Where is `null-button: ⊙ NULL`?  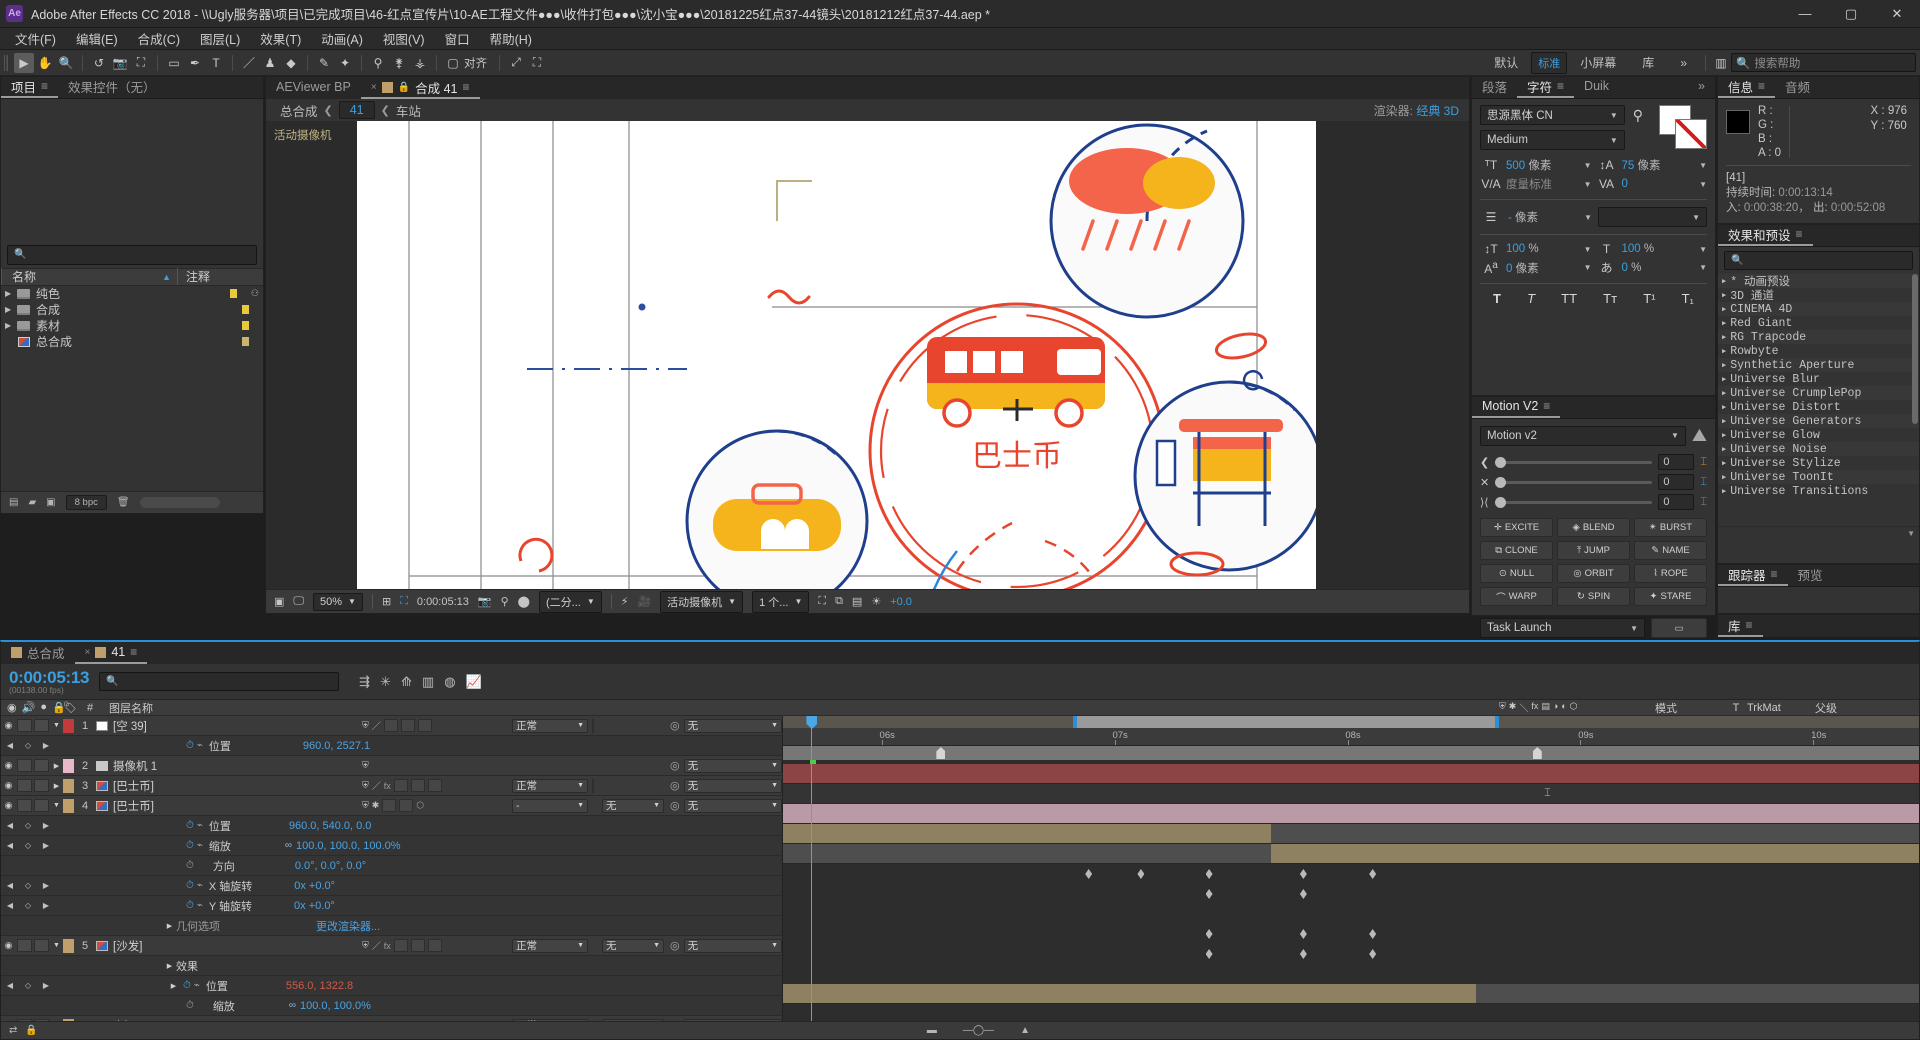
null-button: ⊙ NULL is located at coordinates (1516, 573).